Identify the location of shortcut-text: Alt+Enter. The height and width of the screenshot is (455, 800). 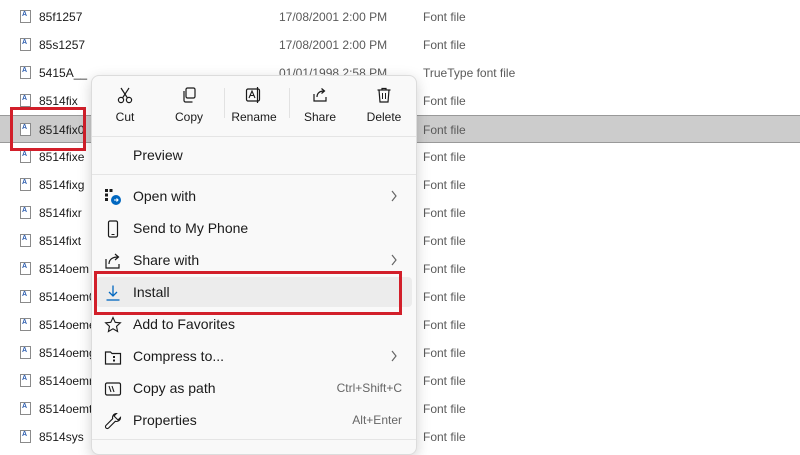
(377, 420).